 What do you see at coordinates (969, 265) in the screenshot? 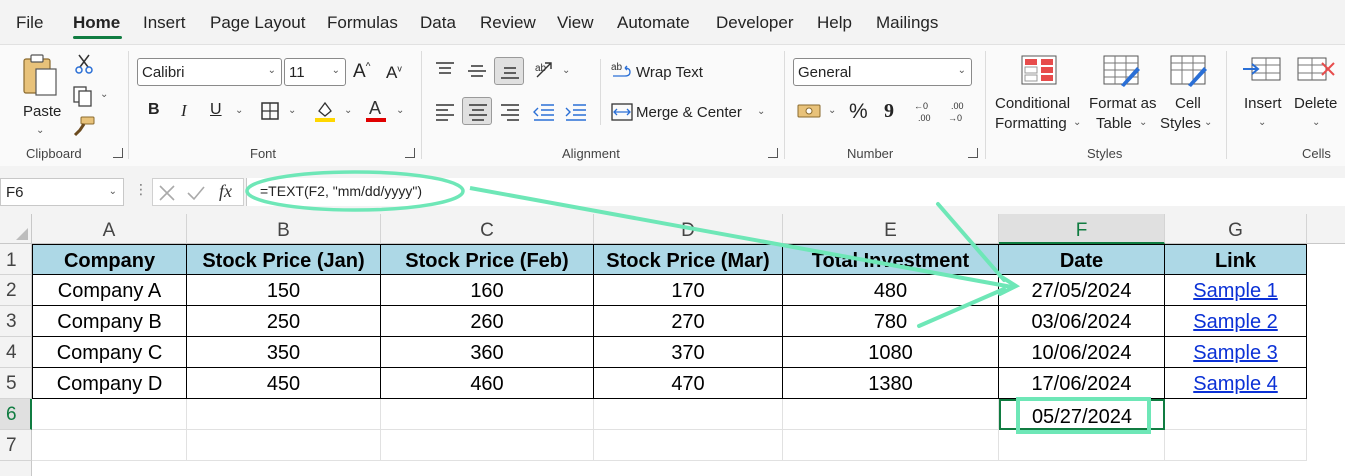
I see `arrow-head` at bounding box center [969, 265].